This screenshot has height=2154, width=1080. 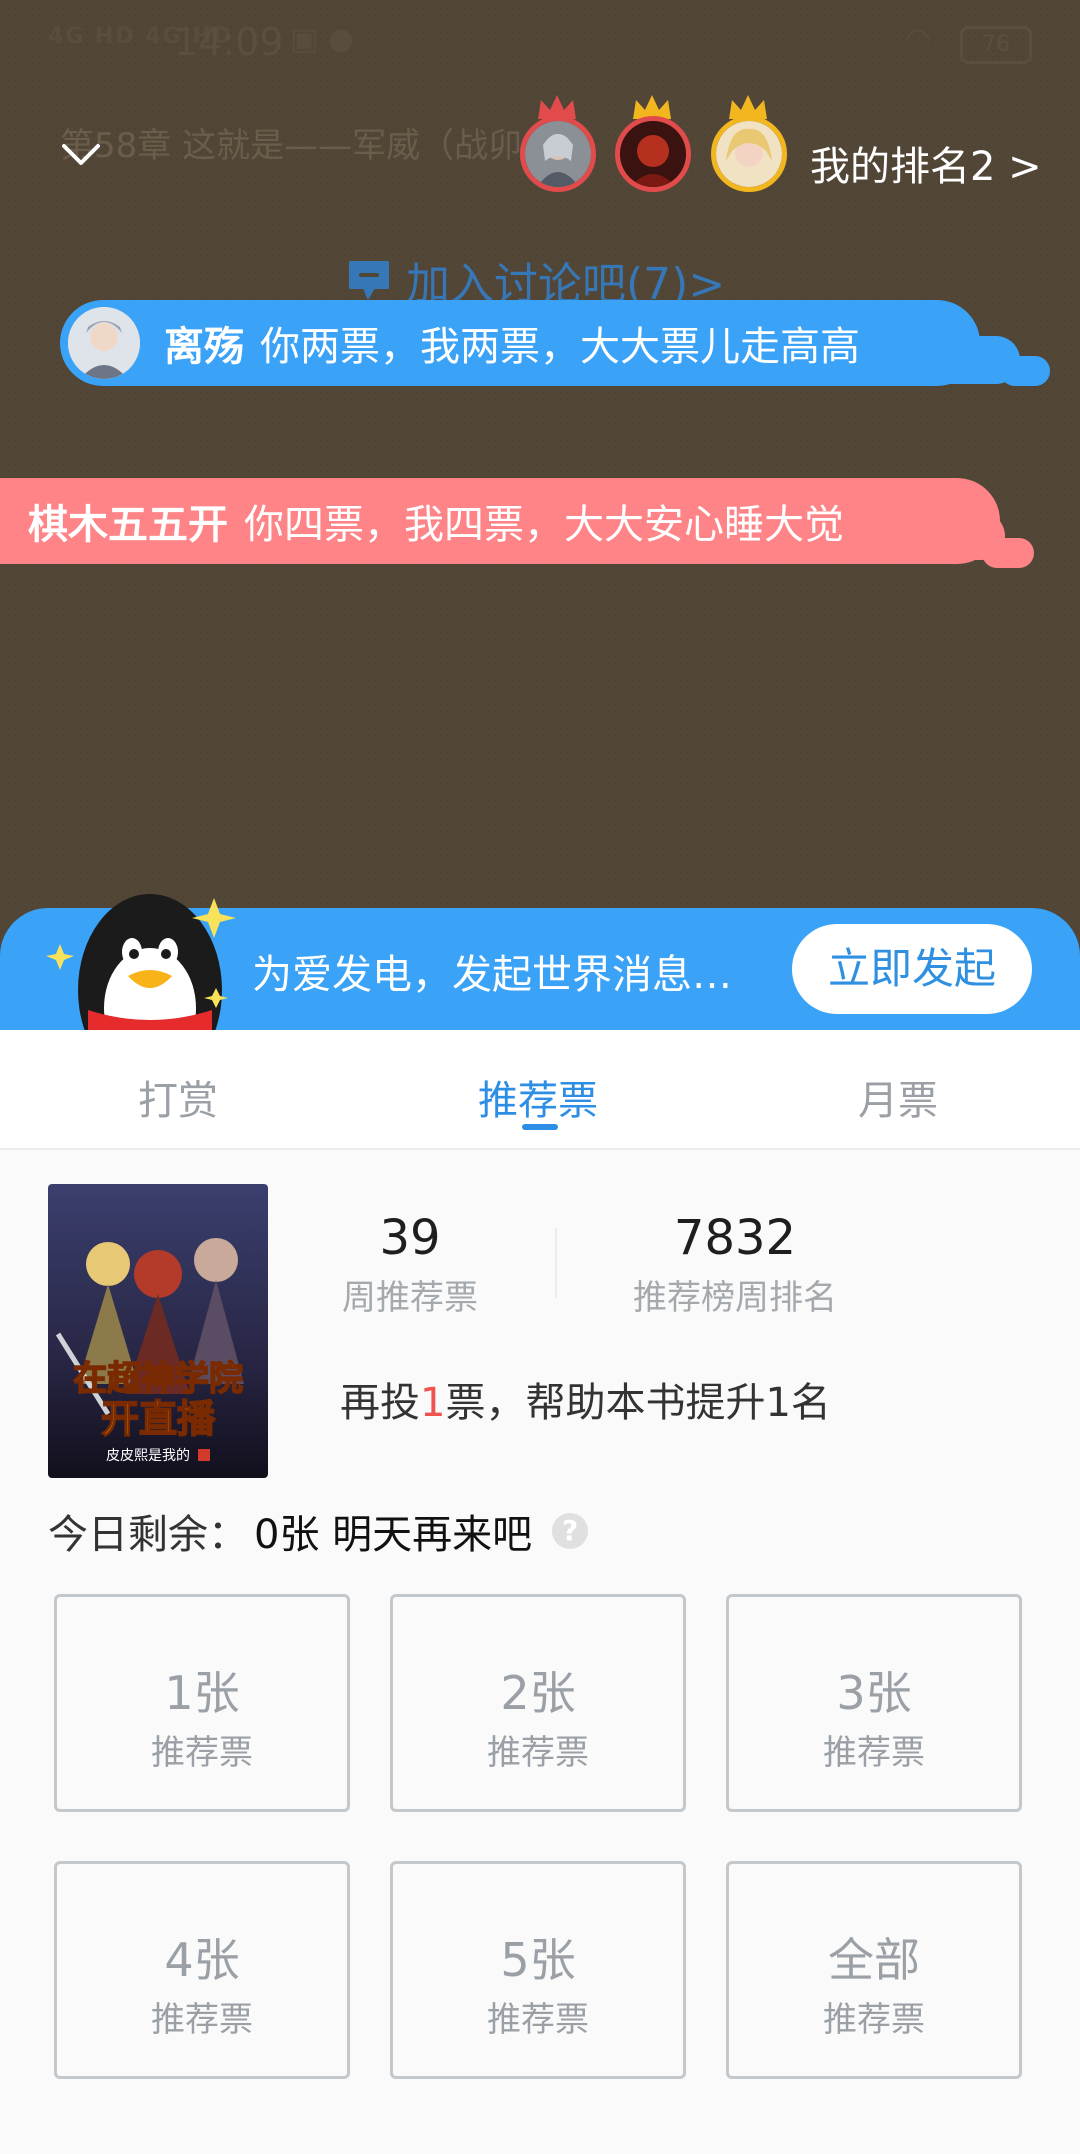 I want to click on vote-count: 3张, so click(x=874, y=1693).